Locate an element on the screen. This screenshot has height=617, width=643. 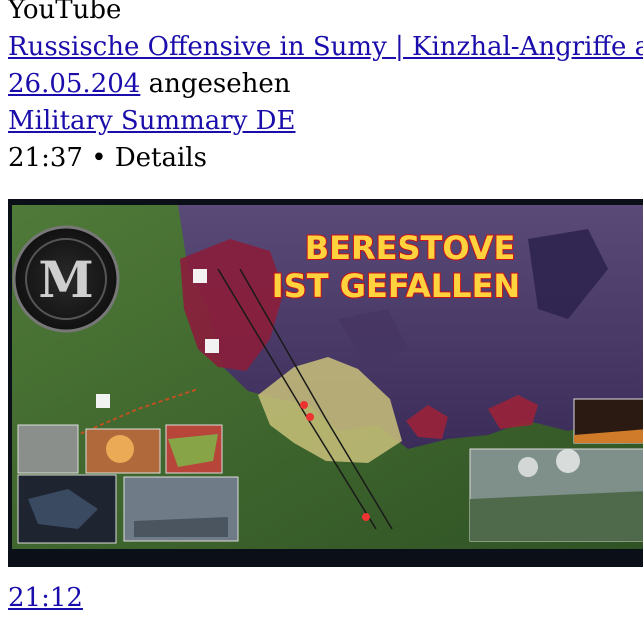
next-duration-link: 21:12 is located at coordinates (45, 598).